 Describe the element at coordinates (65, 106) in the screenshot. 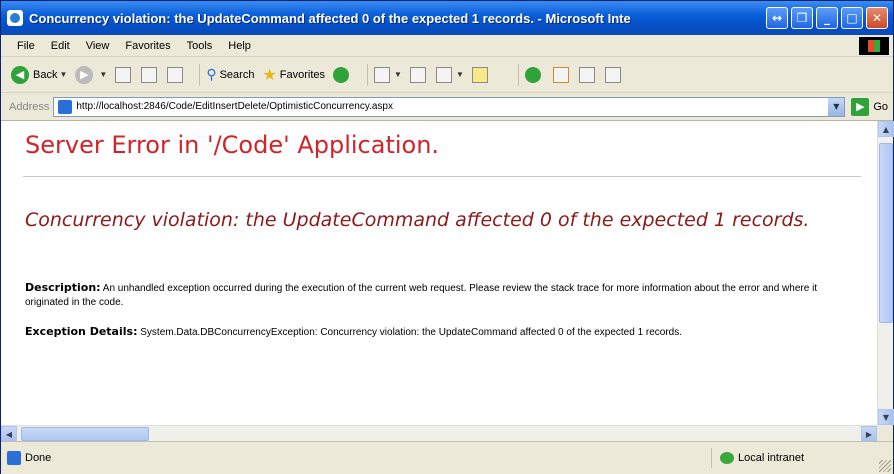

I see `page-icon` at that location.